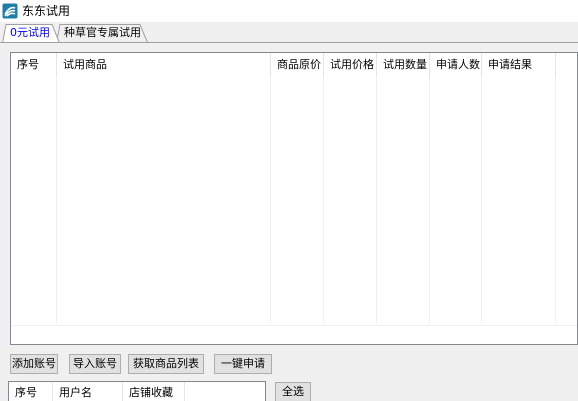 This screenshot has width=578, height=401. What do you see at coordinates (294, 334) in the screenshot?
I see `horizontal-scrollbar` at bounding box center [294, 334].